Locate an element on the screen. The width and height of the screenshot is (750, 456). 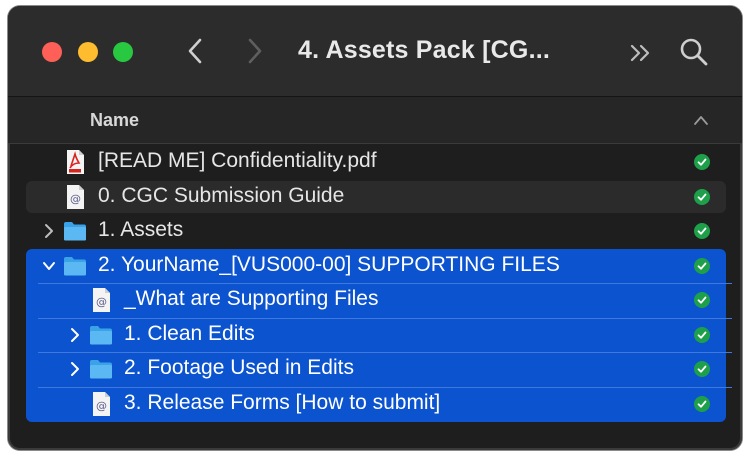
file-row: @0. CGC Submission Guide is located at coordinates (376, 196).